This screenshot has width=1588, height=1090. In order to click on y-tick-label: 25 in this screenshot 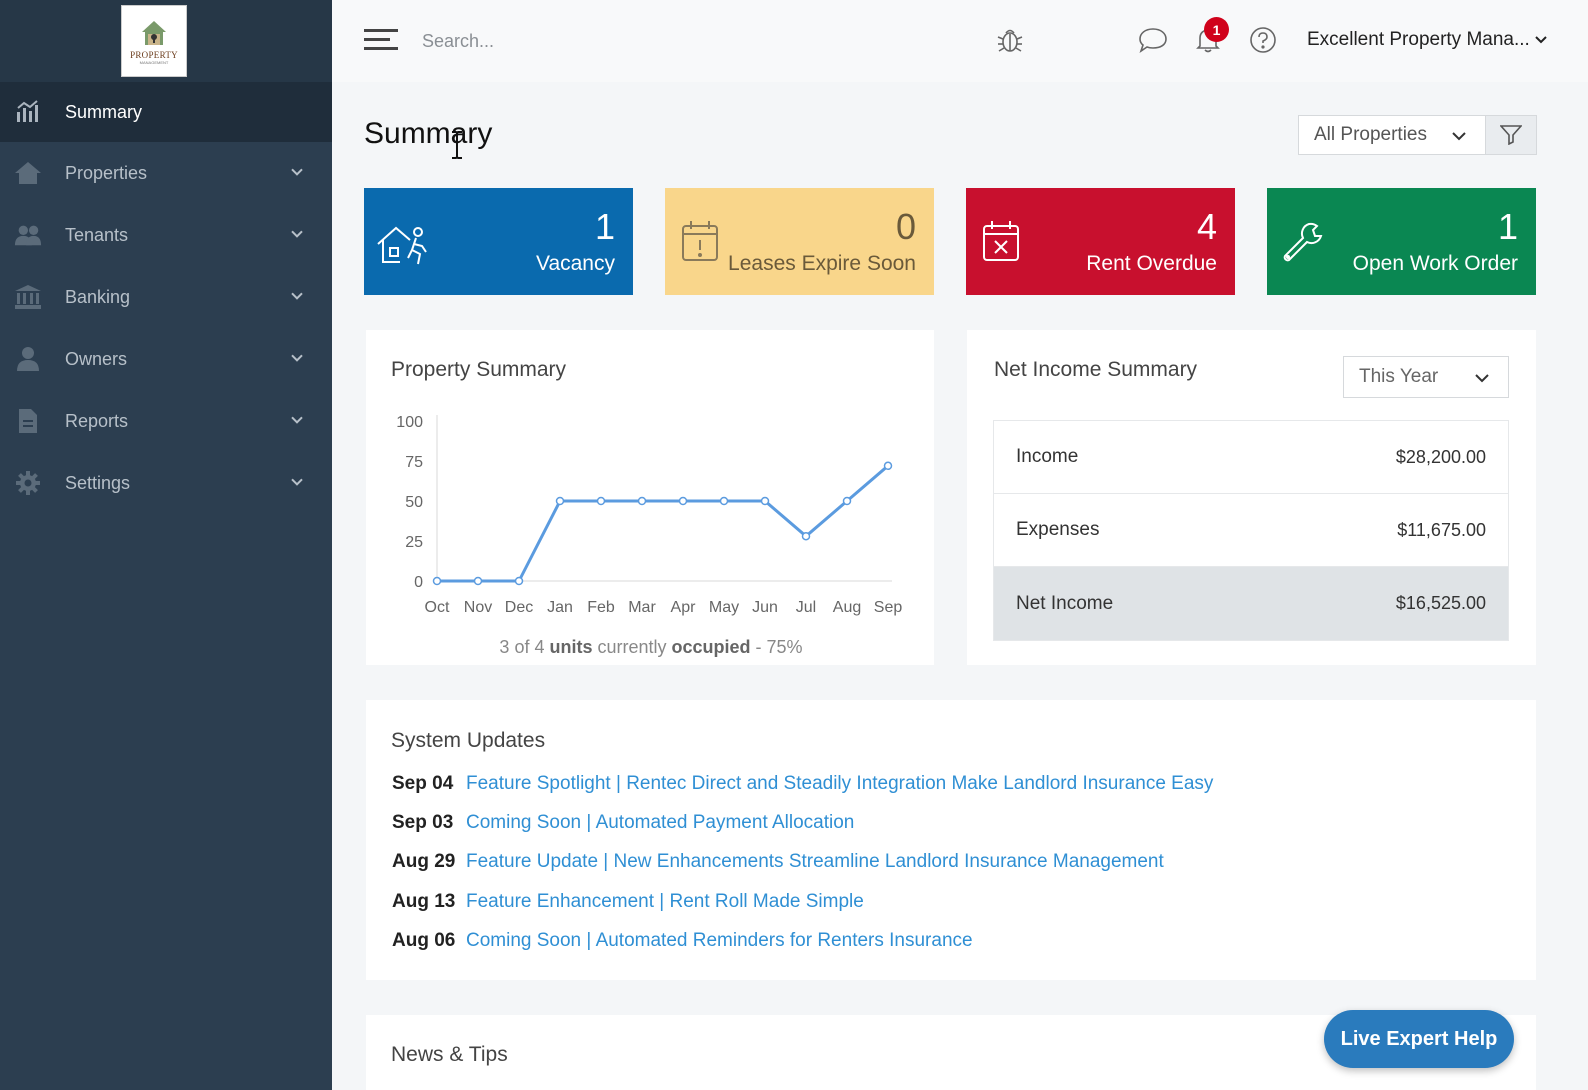, I will do `click(414, 542)`.